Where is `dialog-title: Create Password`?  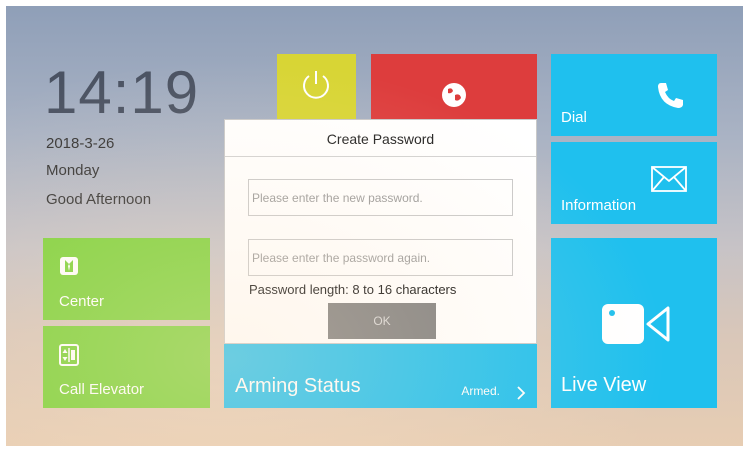 dialog-title: Create Password is located at coordinates (380, 138).